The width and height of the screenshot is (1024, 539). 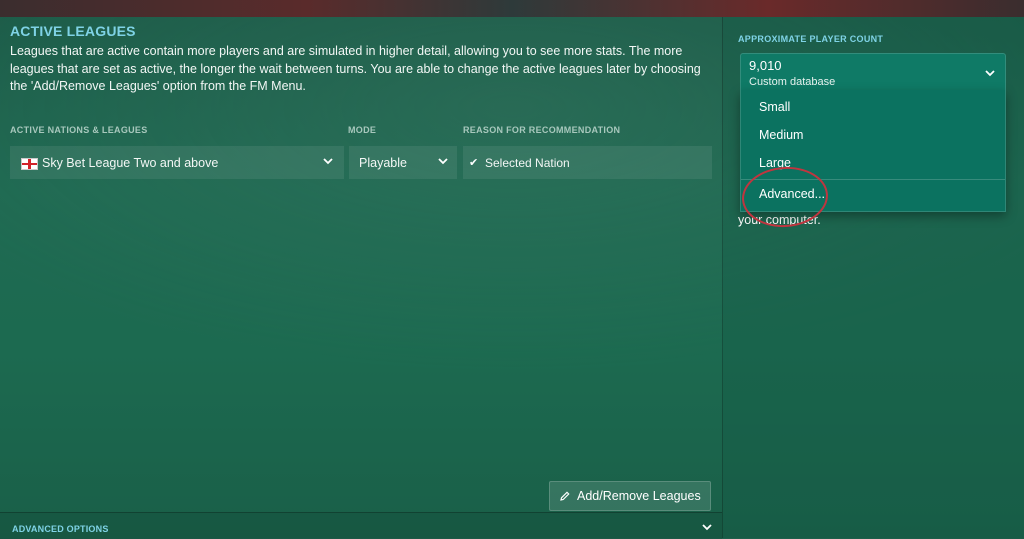 What do you see at coordinates (383, 163) in the screenshot?
I see `mode-value: Playable` at bounding box center [383, 163].